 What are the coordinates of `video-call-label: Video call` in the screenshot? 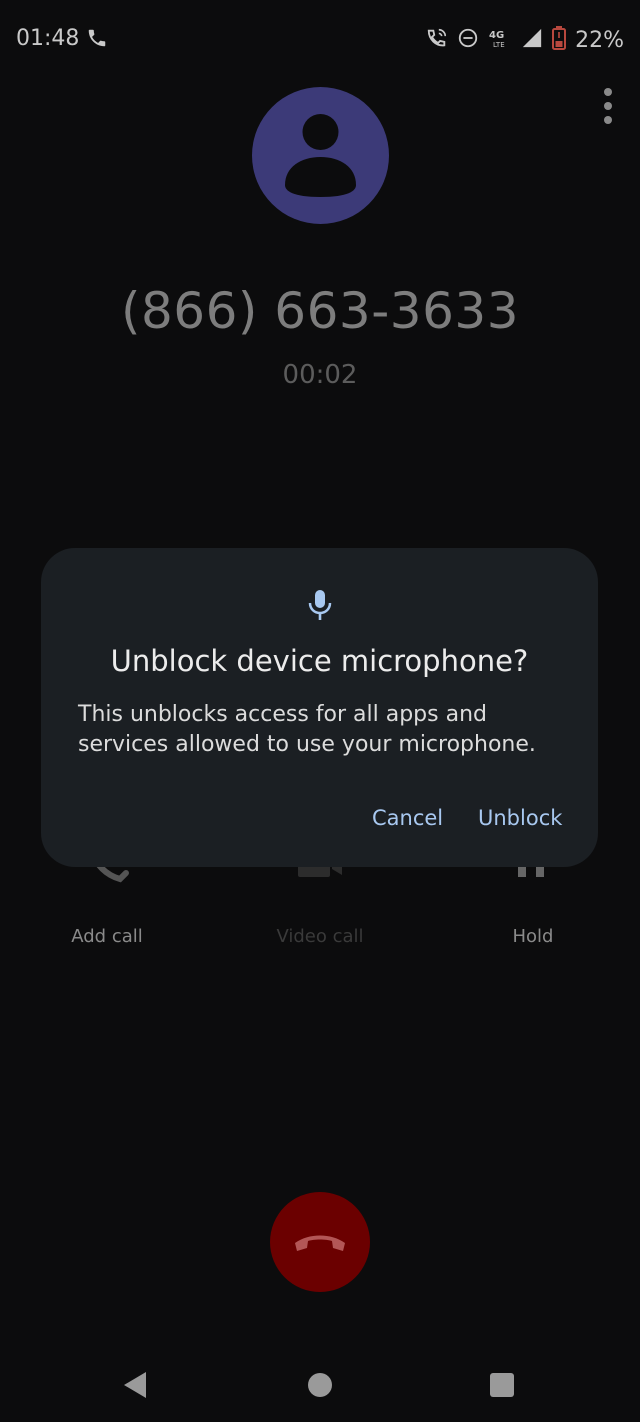 It's located at (320, 936).